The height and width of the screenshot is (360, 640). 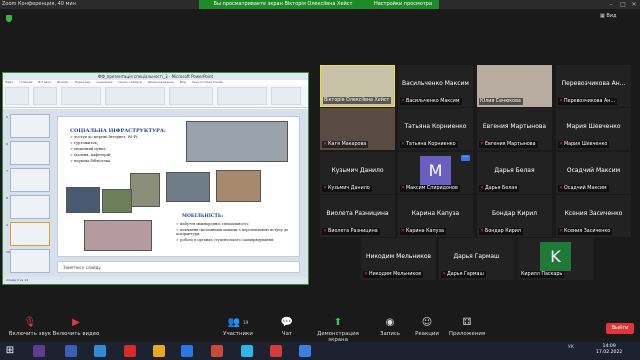 I want to click on apps-button: ⚃ Приложения, so click(x=467, y=327).